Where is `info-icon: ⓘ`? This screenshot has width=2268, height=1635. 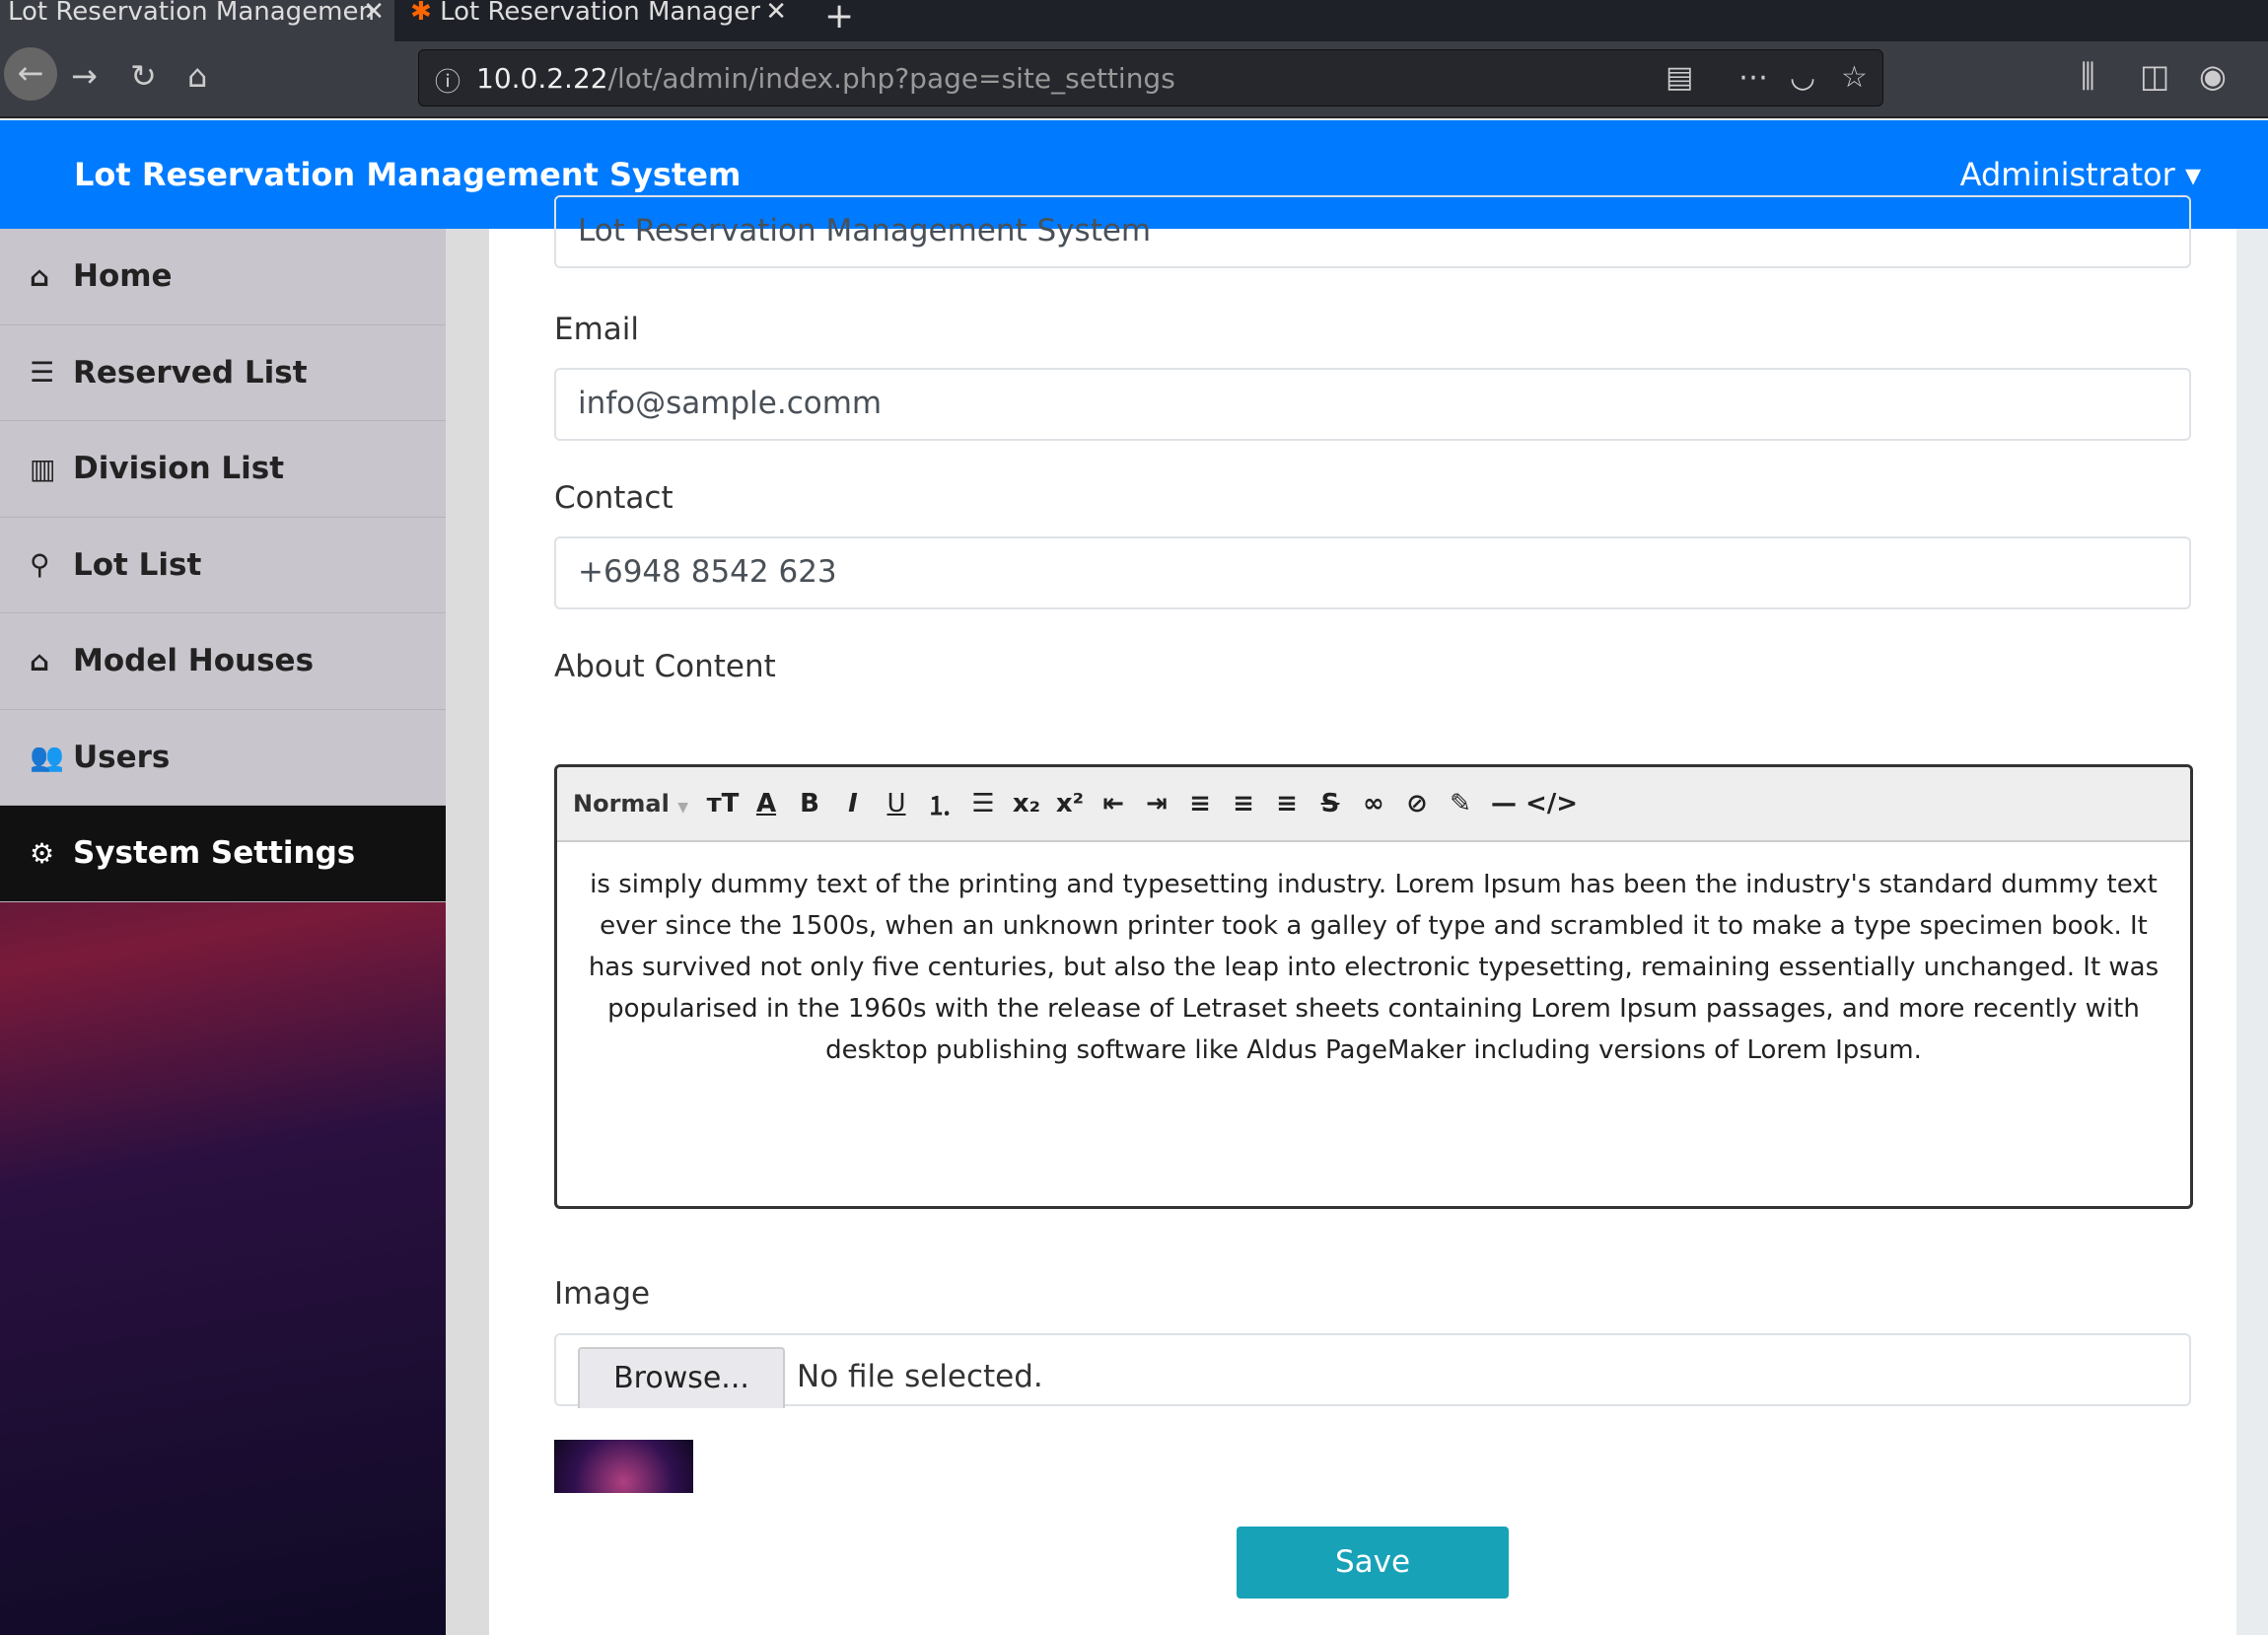
info-icon: ⓘ is located at coordinates (448, 83).